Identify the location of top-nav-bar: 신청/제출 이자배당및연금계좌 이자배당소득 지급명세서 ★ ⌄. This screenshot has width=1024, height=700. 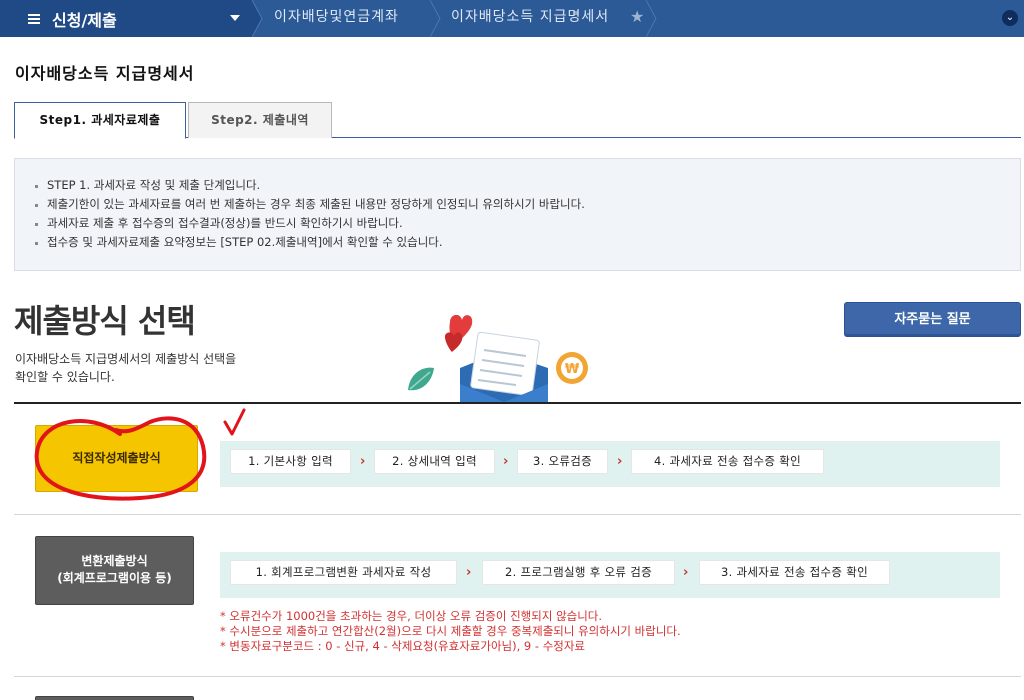
(512, 18).